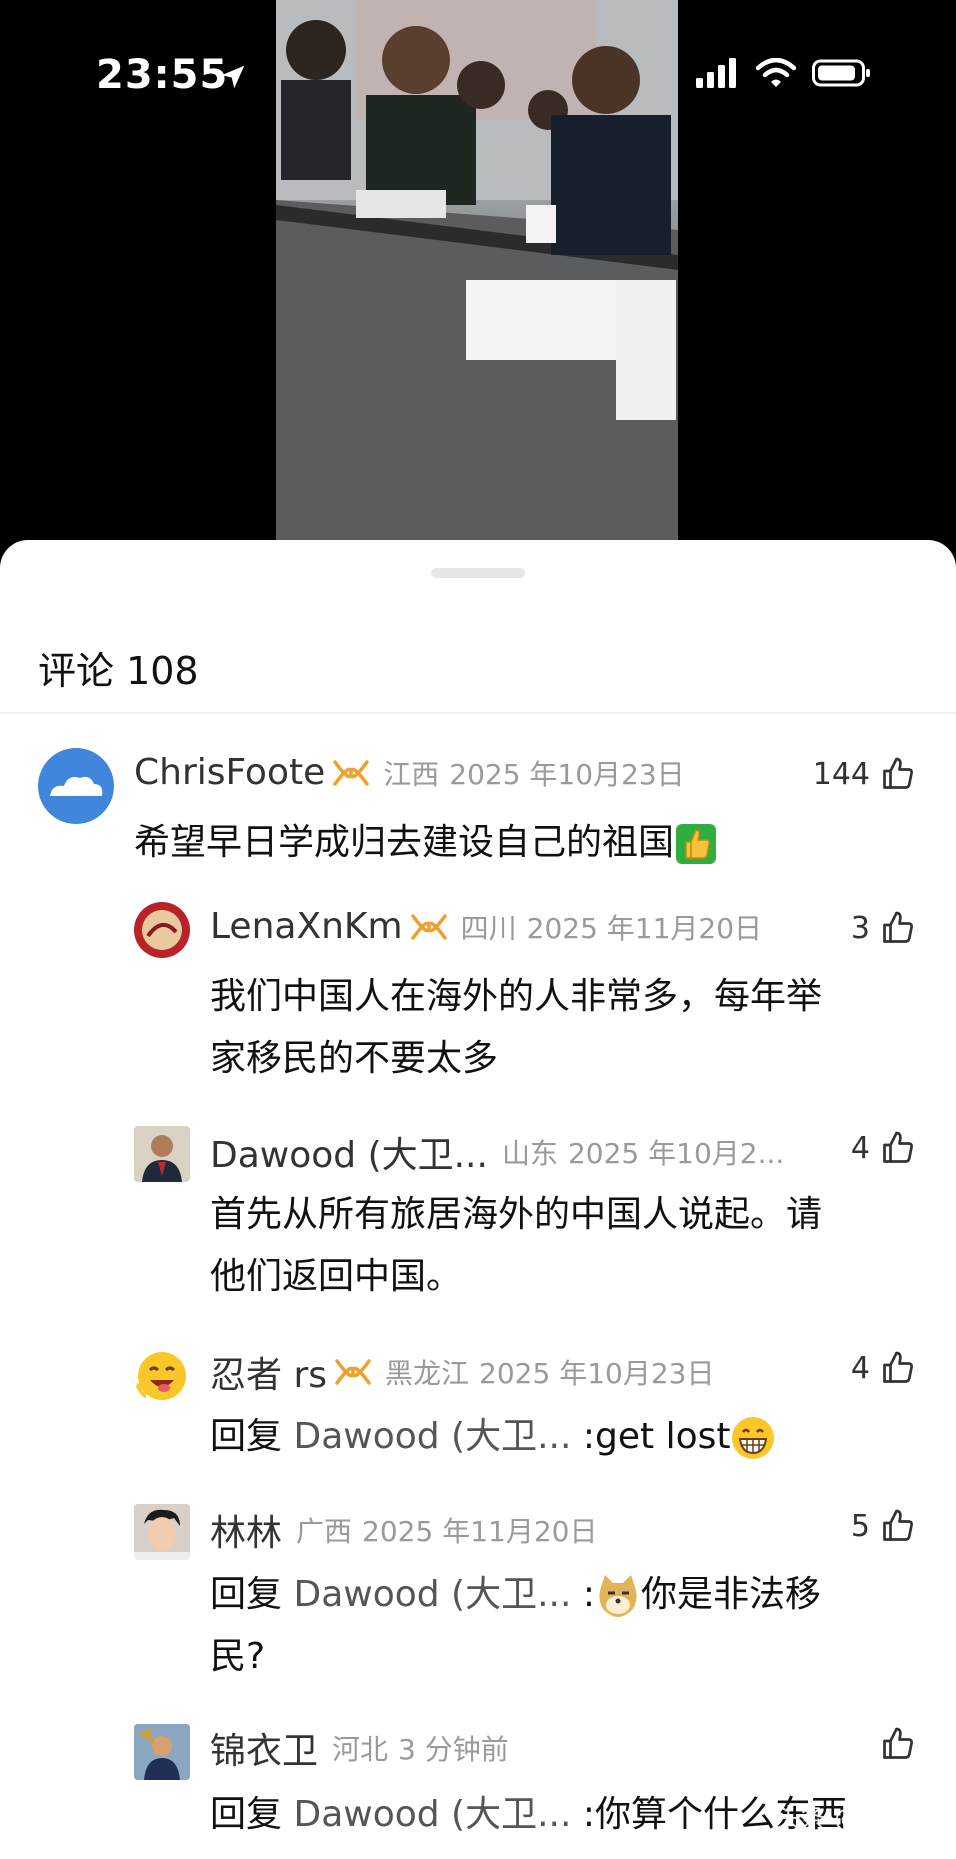  What do you see at coordinates (229, 772) in the screenshot?
I see `username: ChrisFoote` at bounding box center [229, 772].